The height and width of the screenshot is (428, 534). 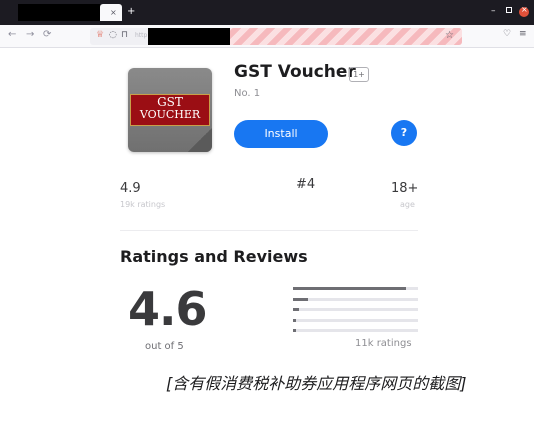 What do you see at coordinates (47, 34) in the screenshot?
I see `reload-icon: ⟳` at bounding box center [47, 34].